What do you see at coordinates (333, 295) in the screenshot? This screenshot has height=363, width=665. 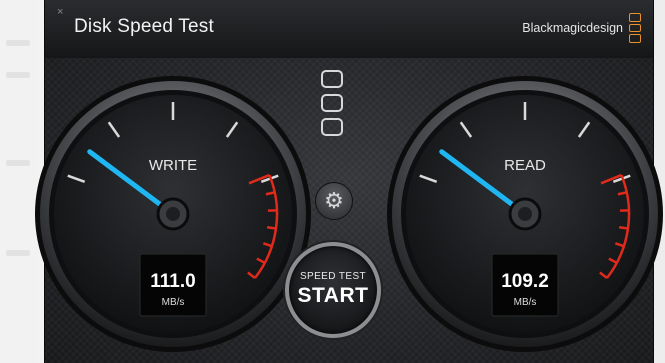 I see `start-button-label: START` at bounding box center [333, 295].